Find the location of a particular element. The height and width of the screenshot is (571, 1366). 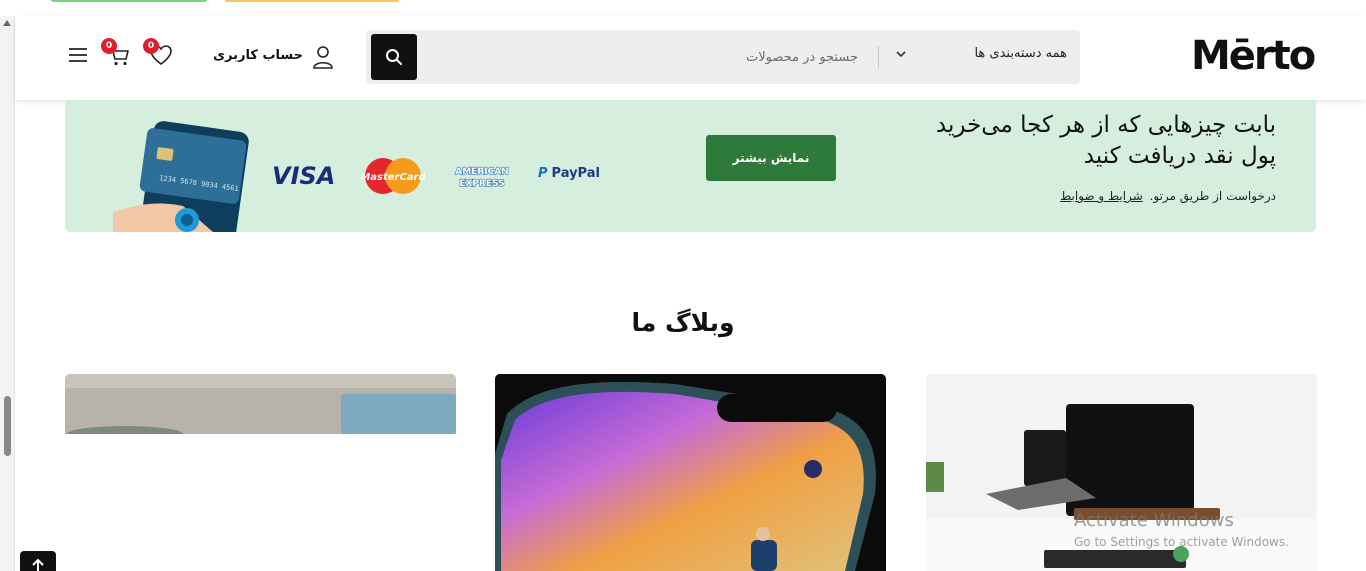

menu-button is located at coordinates (80, 57).